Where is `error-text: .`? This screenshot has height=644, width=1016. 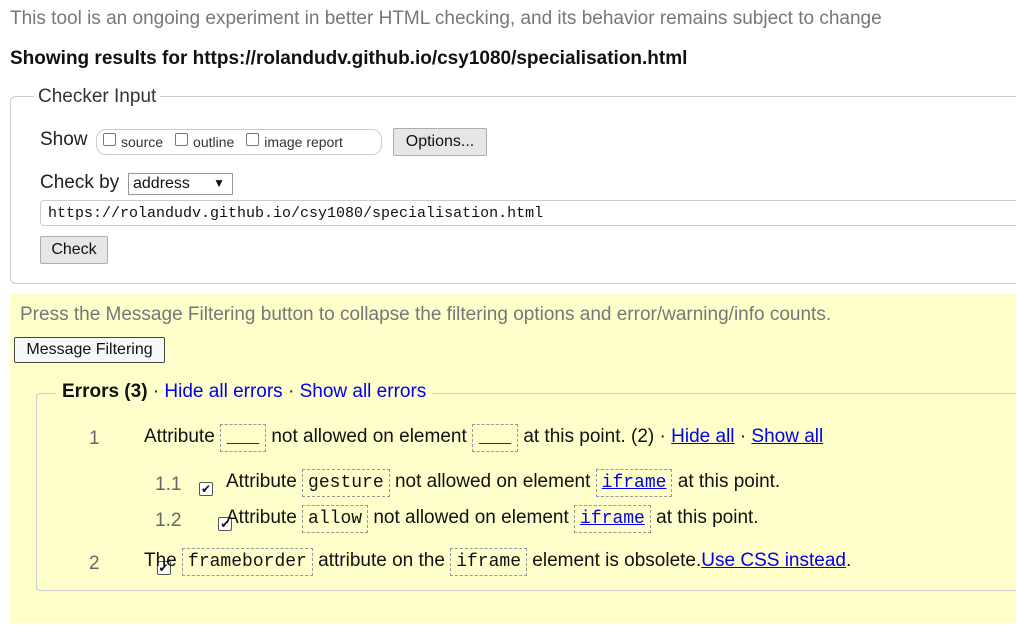 error-text: . is located at coordinates (848, 560).